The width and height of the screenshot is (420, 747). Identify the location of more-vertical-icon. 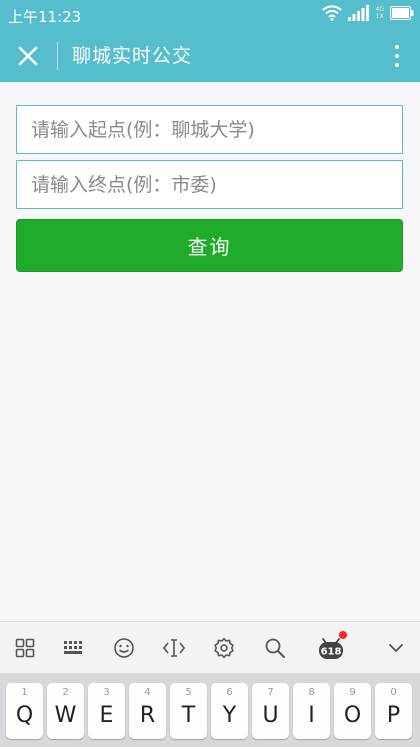
(397, 47).